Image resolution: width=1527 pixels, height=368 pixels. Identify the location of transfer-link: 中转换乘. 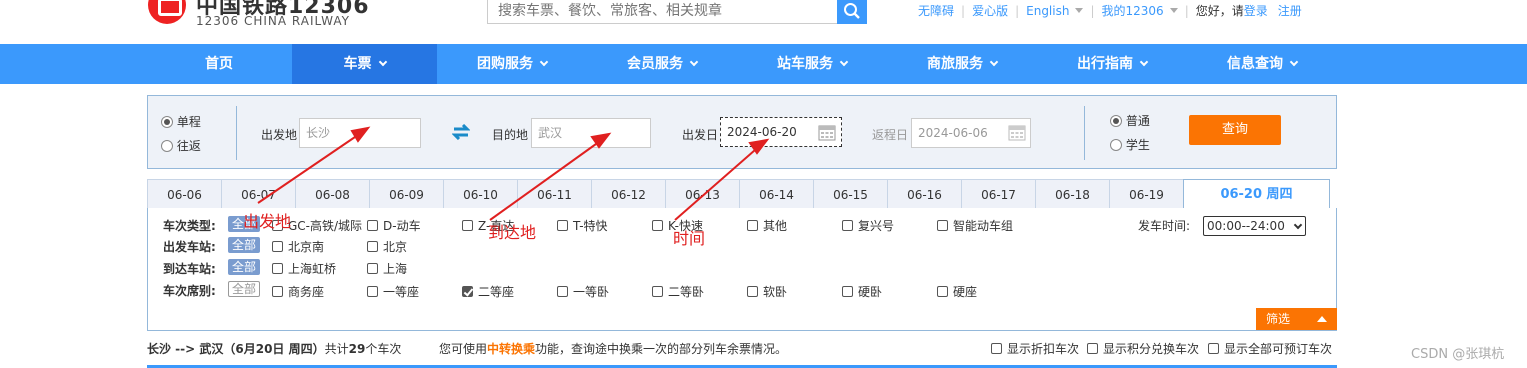
(511, 349).